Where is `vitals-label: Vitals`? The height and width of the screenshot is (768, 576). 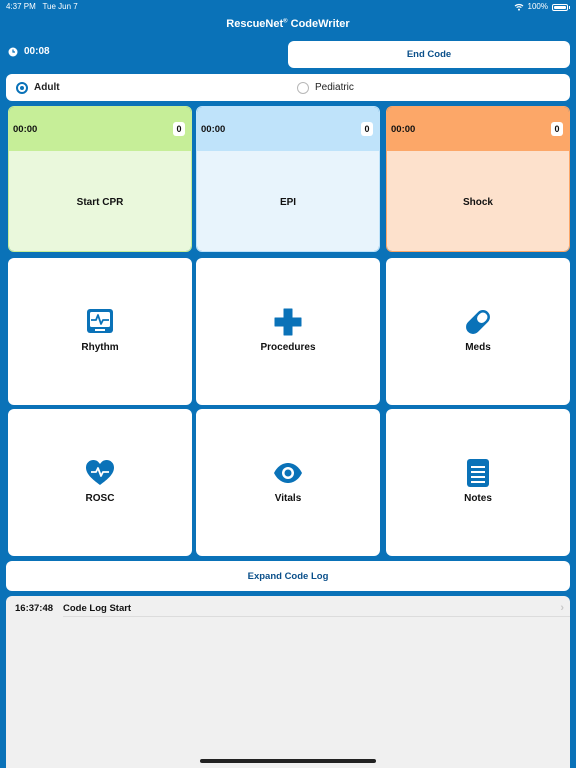 vitals-label: Vitals is located at coordinates (288, 498).